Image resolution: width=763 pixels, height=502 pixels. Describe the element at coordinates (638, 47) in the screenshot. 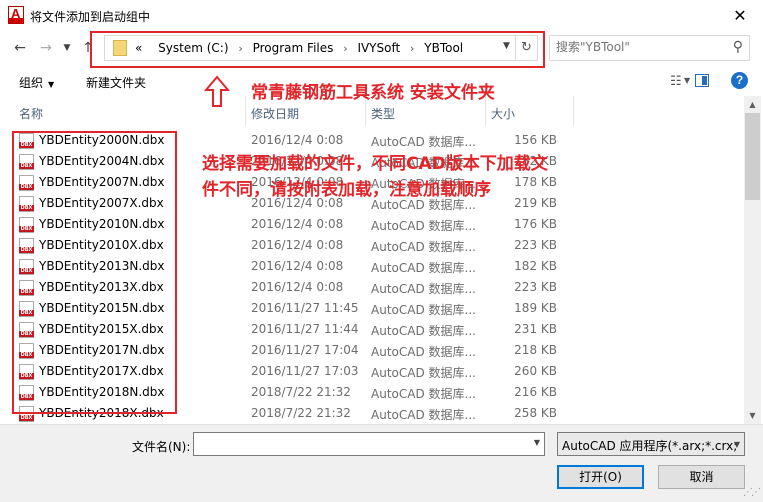

I see `search-input` at that location.